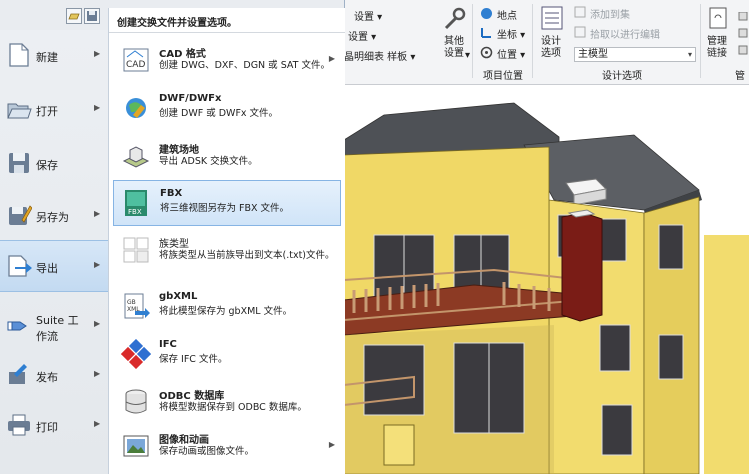  Describe the element at coordinates (219, 113) in the screenshot. I see `option-description: 创建 DWF 或 DWFx 文件。` at that location.